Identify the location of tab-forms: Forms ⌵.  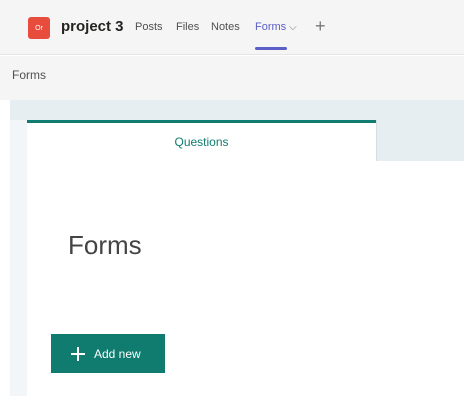
(276, 27).